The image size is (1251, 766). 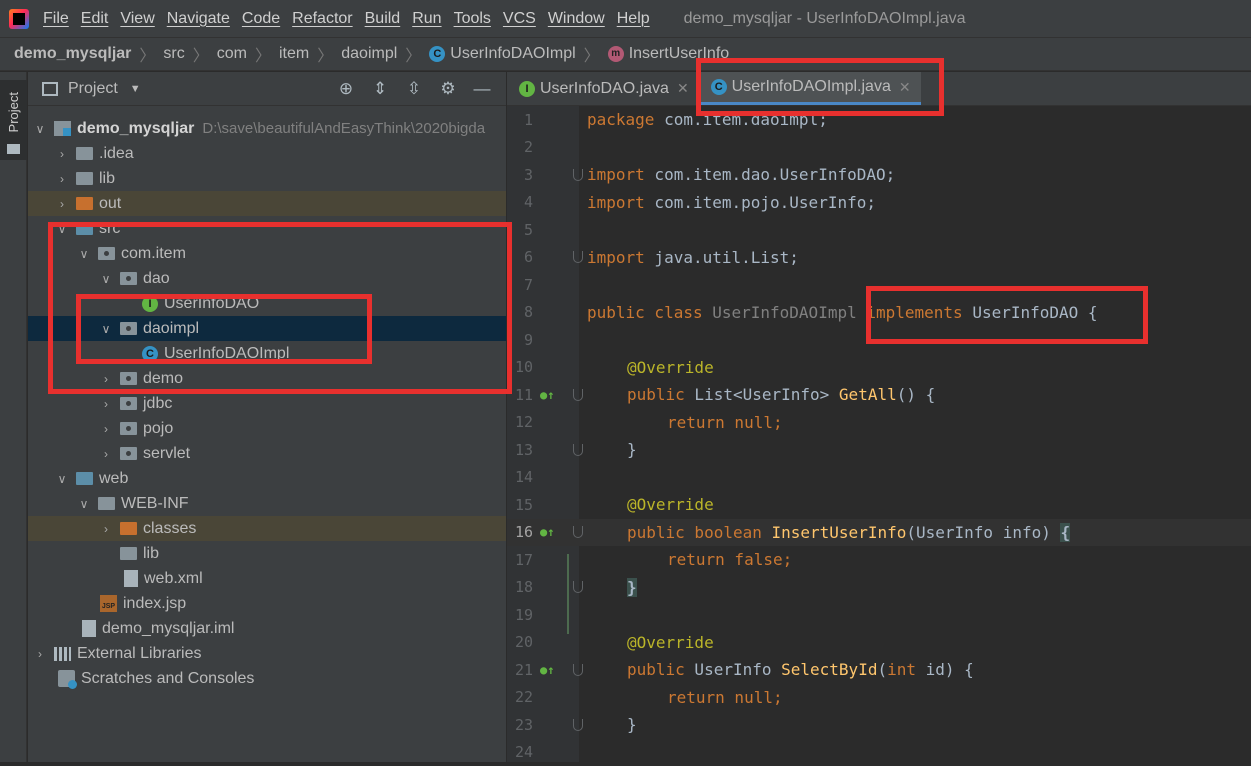 I want to click on window-title: demo_mysqljar - UserInfoDAOImpl.java, so click(x=825, y=19).